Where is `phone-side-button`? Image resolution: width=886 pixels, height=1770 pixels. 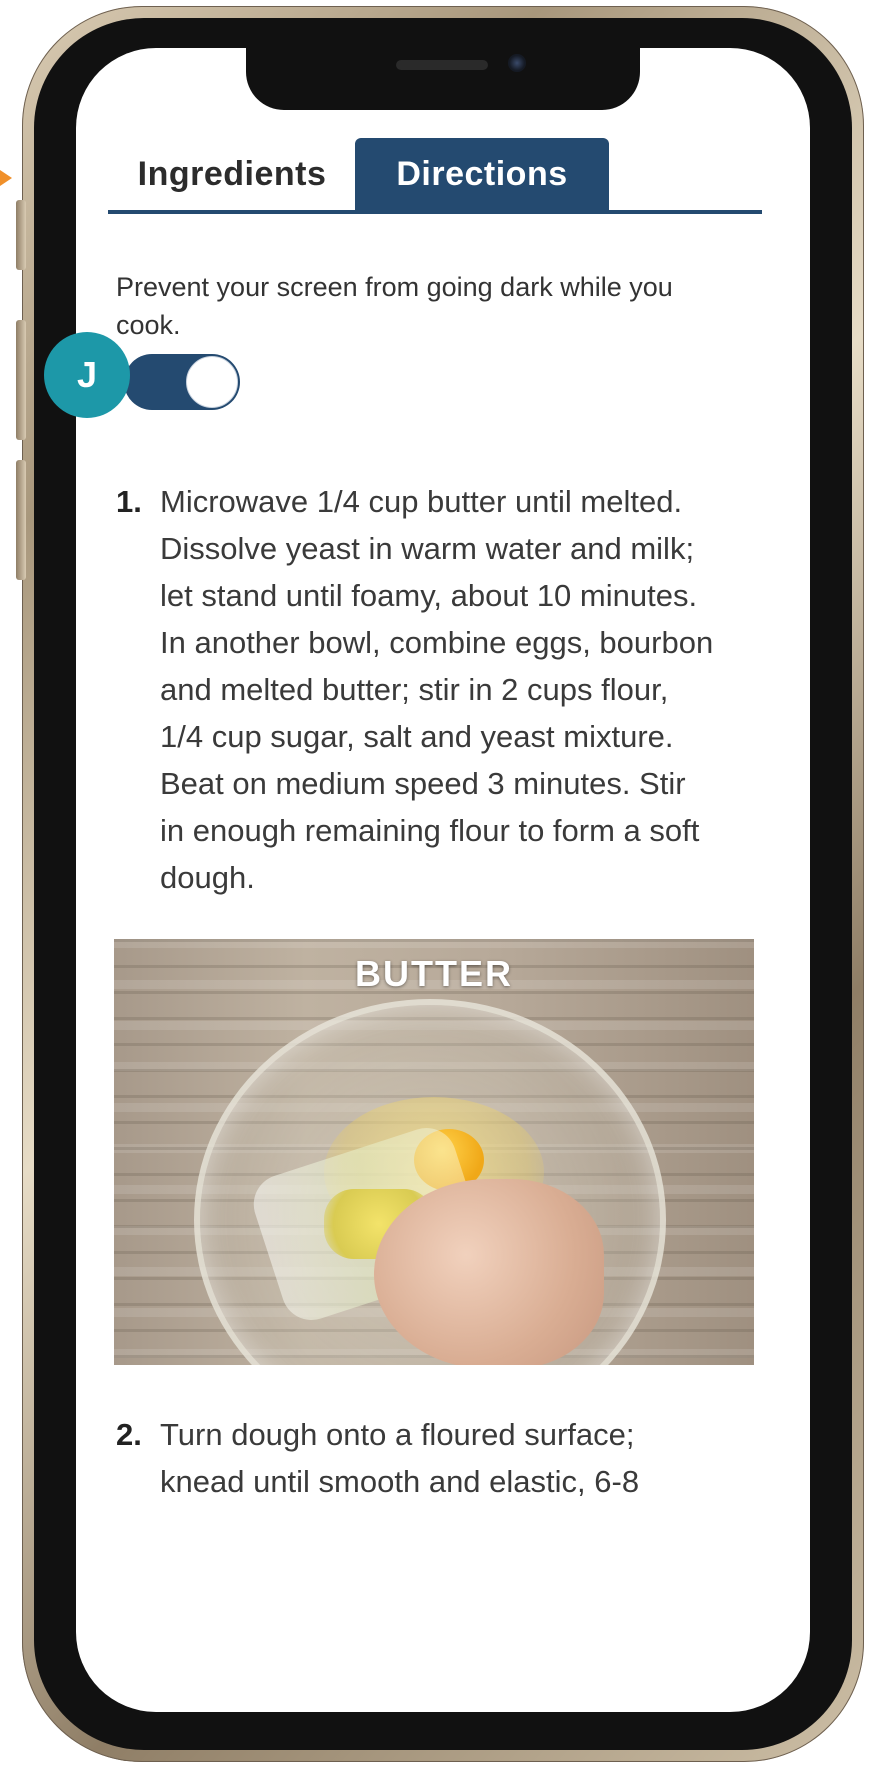
phone-side-button is located at coordinates (21, 235).